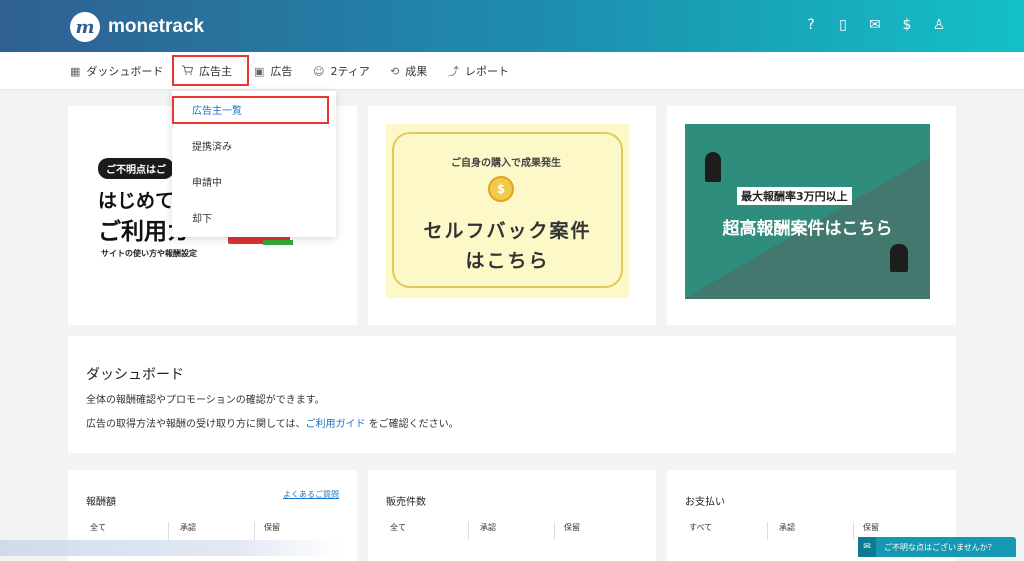 This screenshot has height=561, width=1024. I want to click on col-header: すべて, so click(701, 527).